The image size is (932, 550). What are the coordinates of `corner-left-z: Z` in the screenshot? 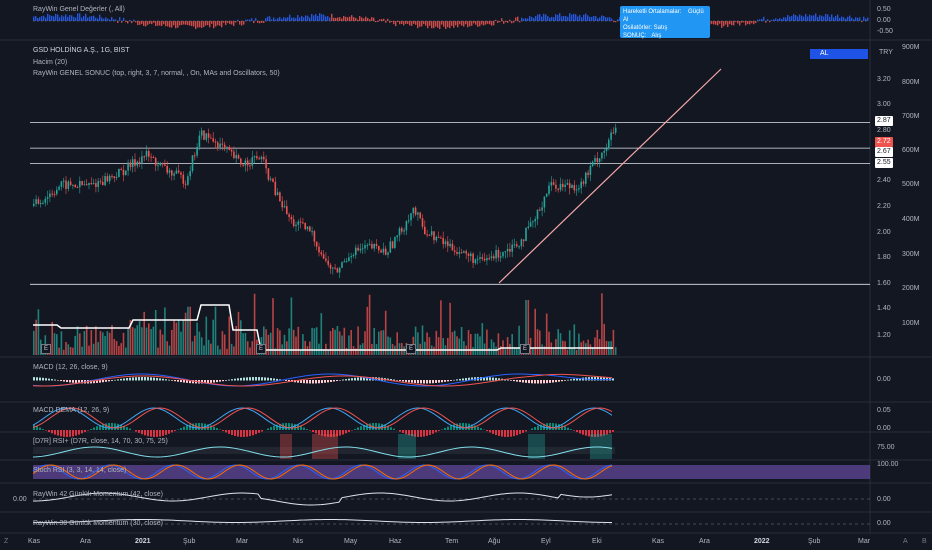 It's located at (6, 541).